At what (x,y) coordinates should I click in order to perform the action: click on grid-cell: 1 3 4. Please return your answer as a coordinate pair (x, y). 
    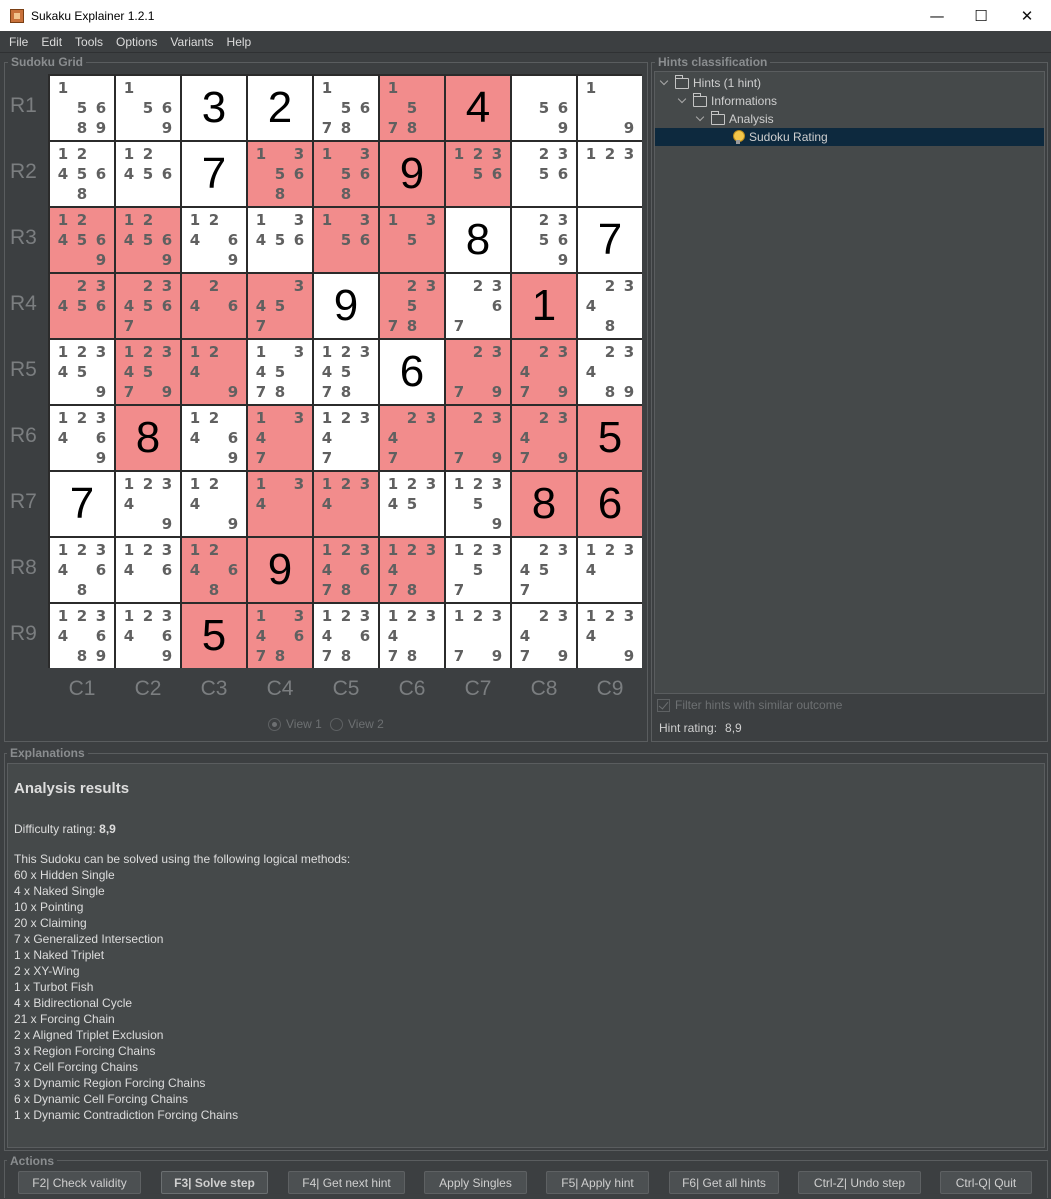
    Looking at the image, I should click on (280, 504).